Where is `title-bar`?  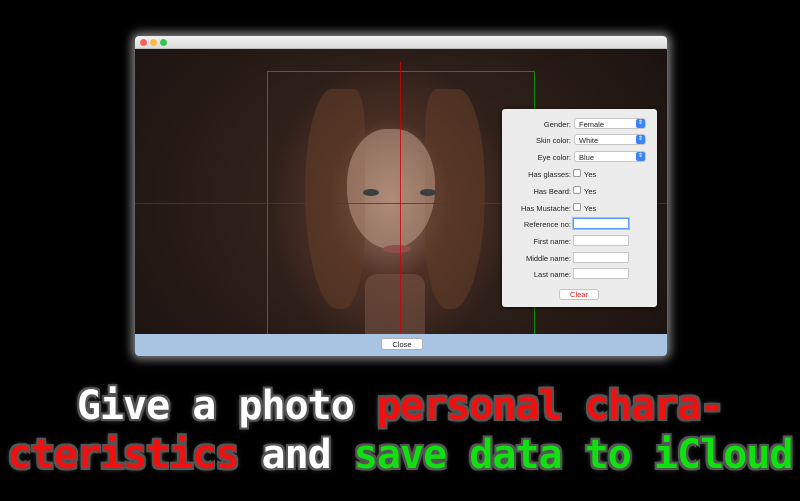
title-bar is located at coordinates (401, 42).